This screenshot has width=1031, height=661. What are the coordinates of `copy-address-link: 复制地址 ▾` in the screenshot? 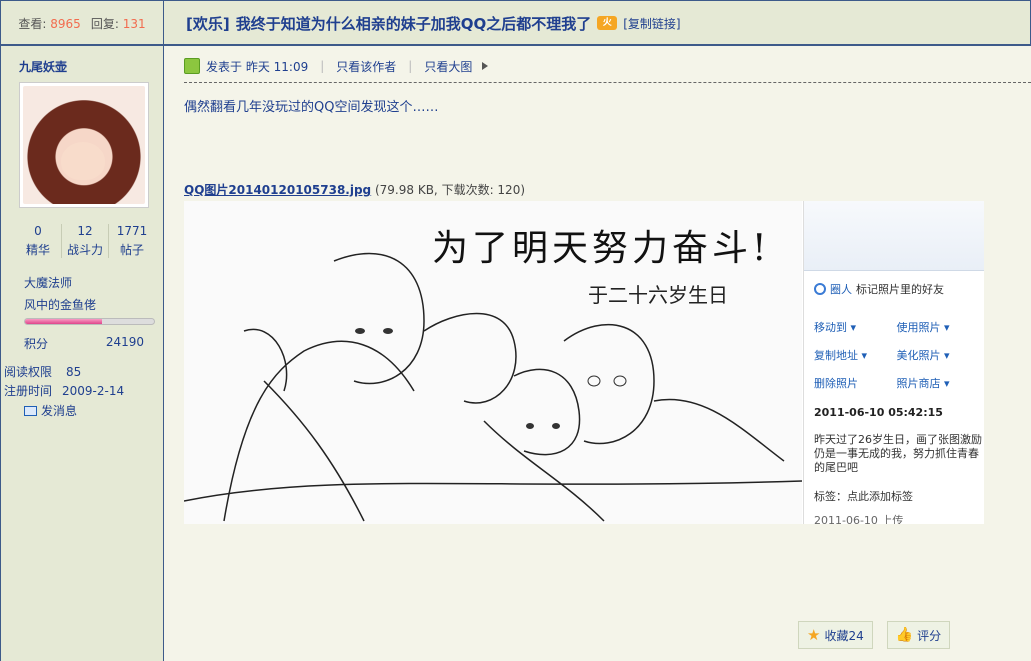 It's located at (855, 355).